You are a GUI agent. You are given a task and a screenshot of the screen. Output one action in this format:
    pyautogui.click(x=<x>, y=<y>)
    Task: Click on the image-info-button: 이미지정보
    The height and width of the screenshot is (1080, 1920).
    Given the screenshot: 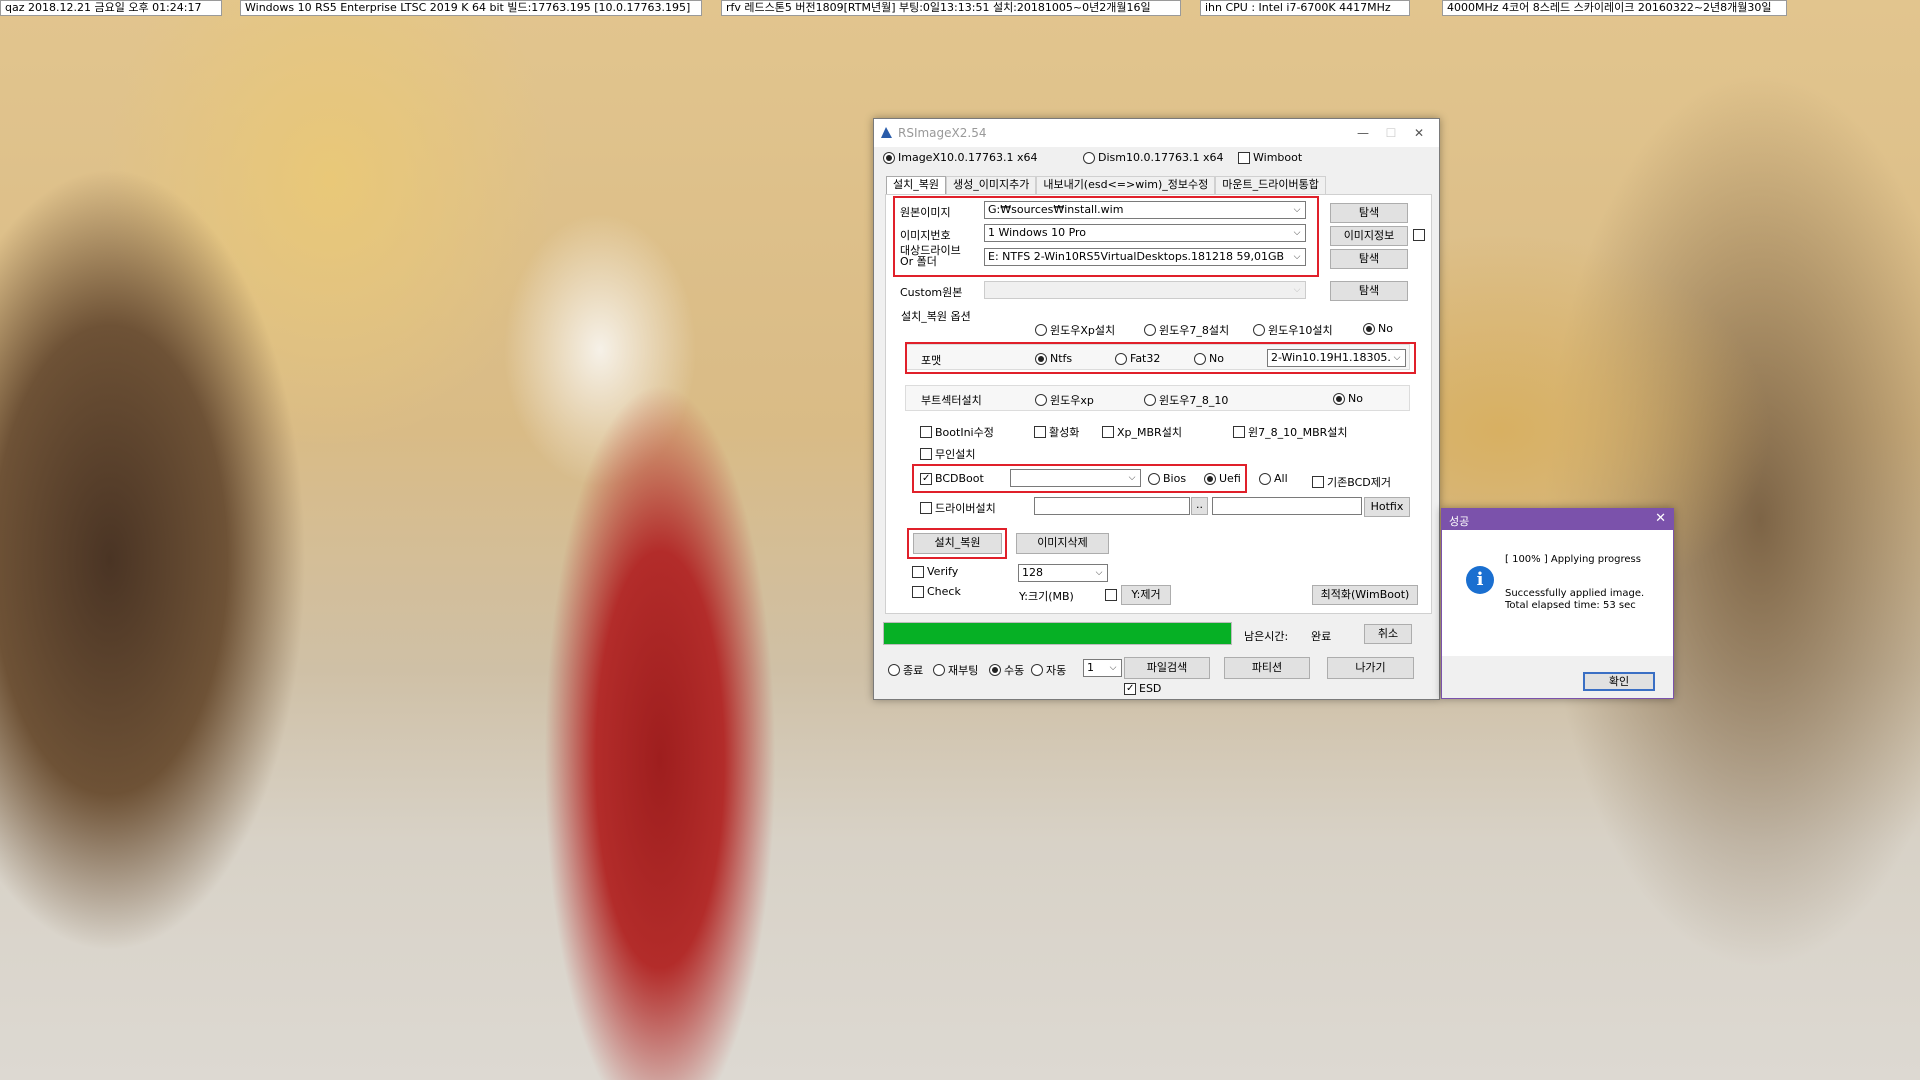 What is the action you would take?
    pyautogui.click(x=1369, y=236)
    